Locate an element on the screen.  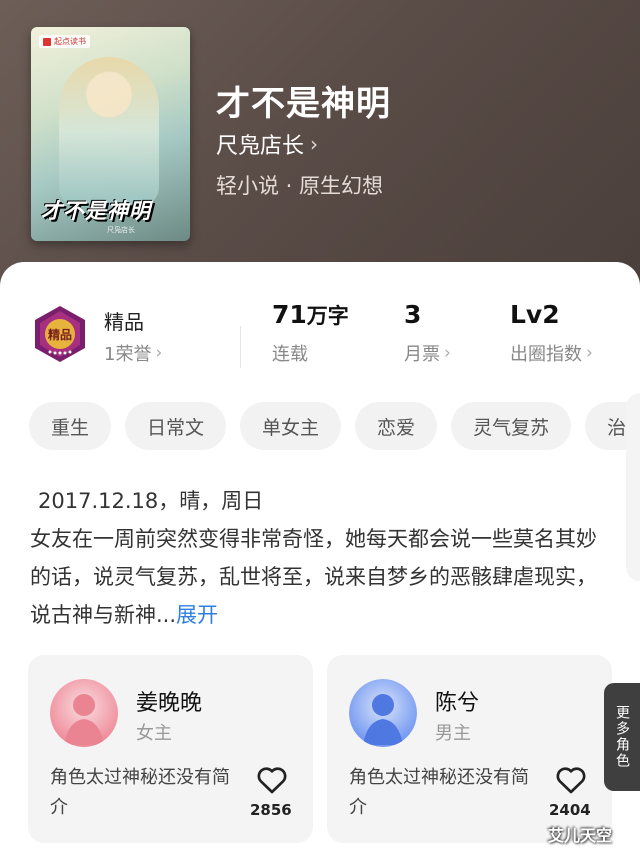
like-count: 2856 is located at coordinates (271, 810).